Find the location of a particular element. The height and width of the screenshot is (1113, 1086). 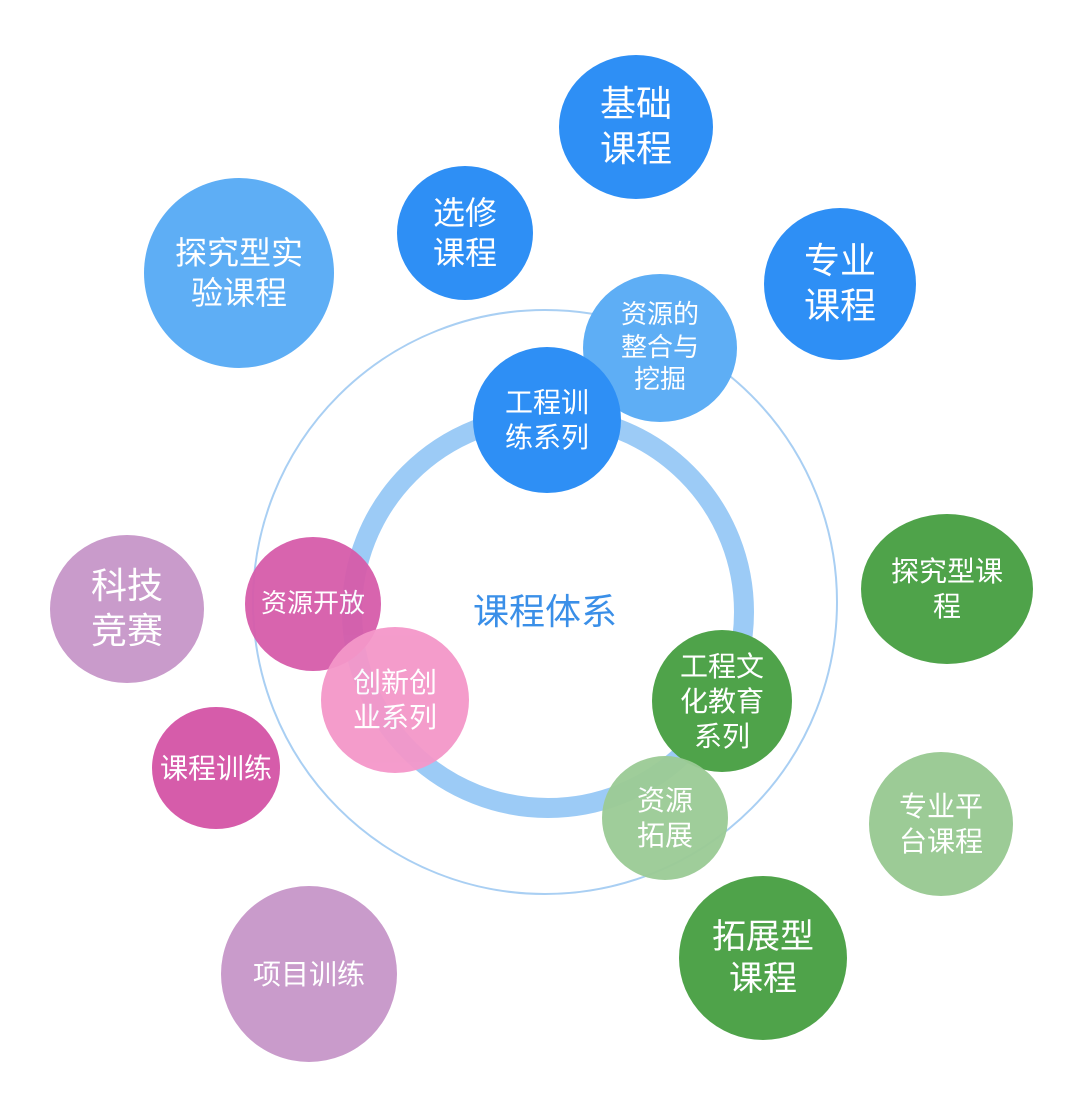

innovation-startup-bubble: 创新创 业系列 is located at coordinates (395, 700).